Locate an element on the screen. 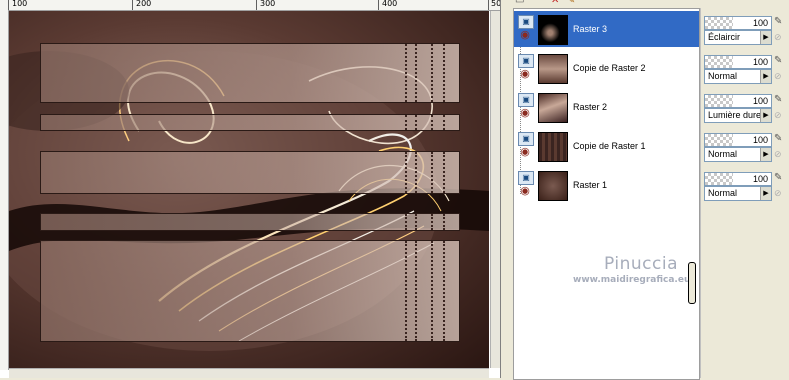  layer-row-raster-1: ▣ ◉ Raster 1 is located at coordinates (606, 185).